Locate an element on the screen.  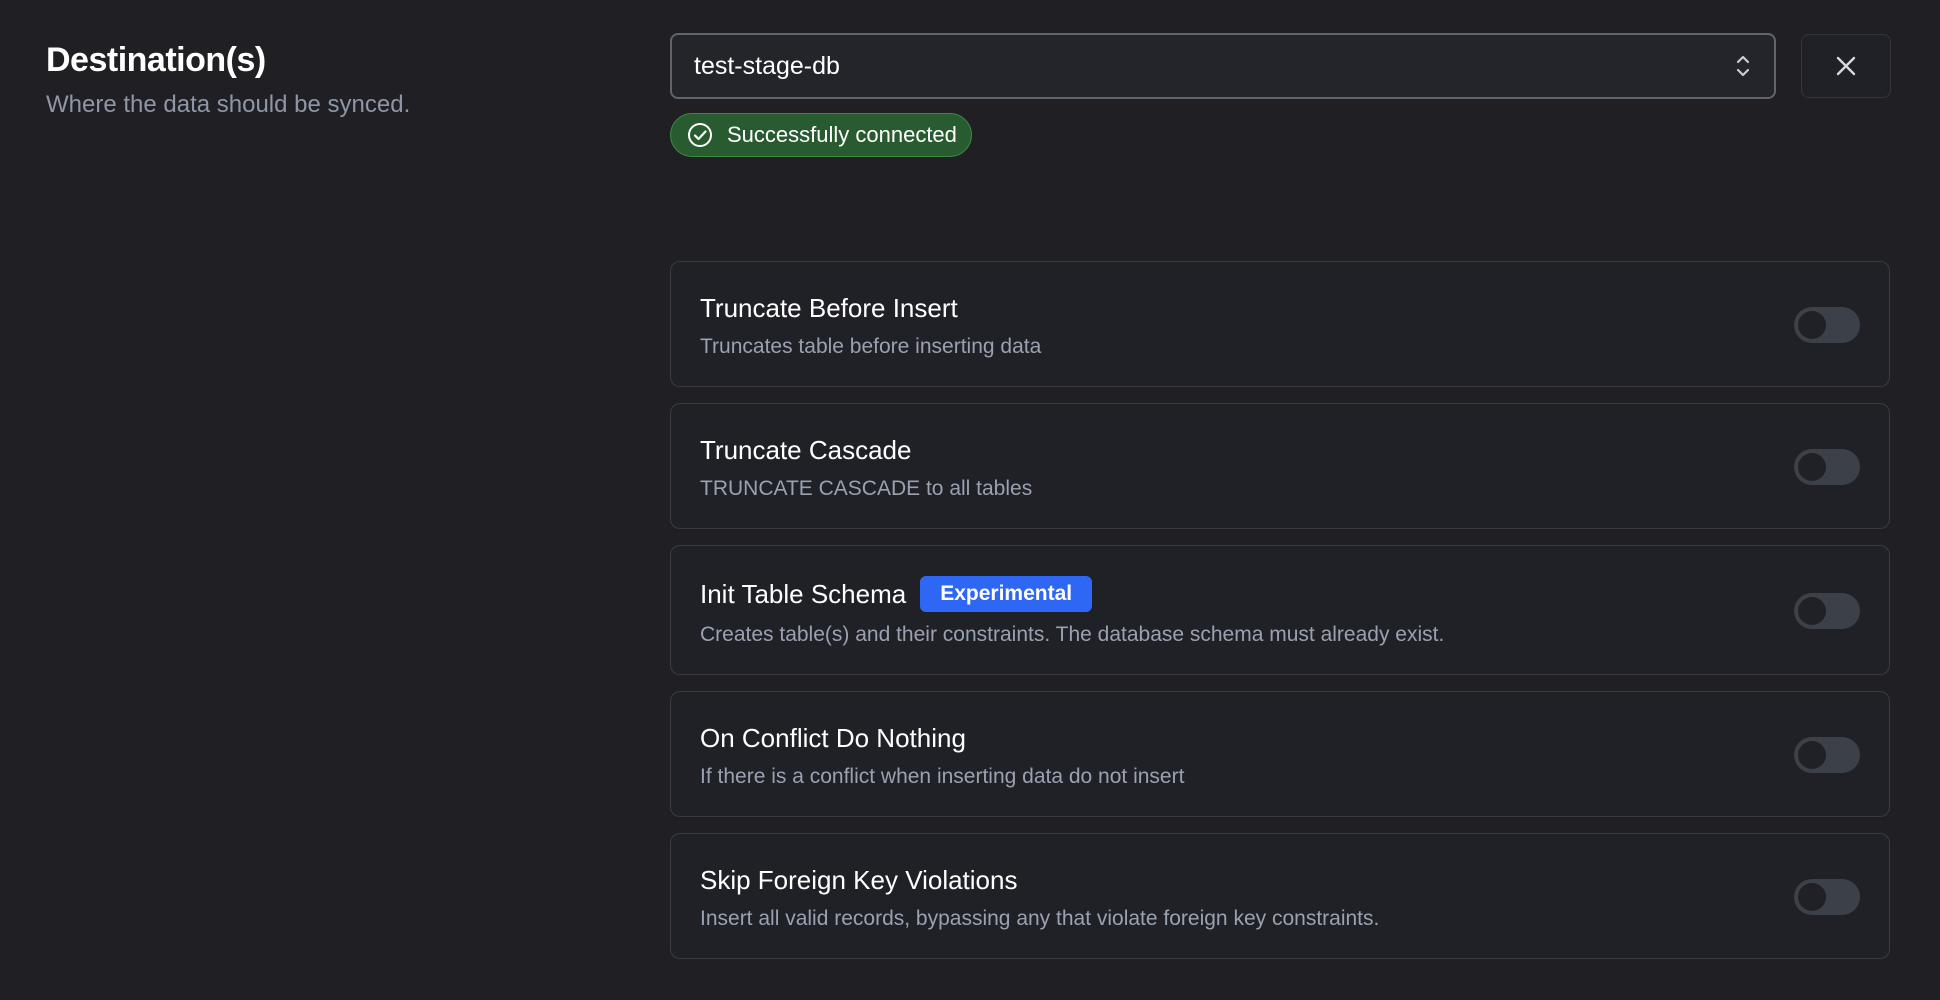
connection-status-badge: Successfully connected is located at coordinates (821, 135).